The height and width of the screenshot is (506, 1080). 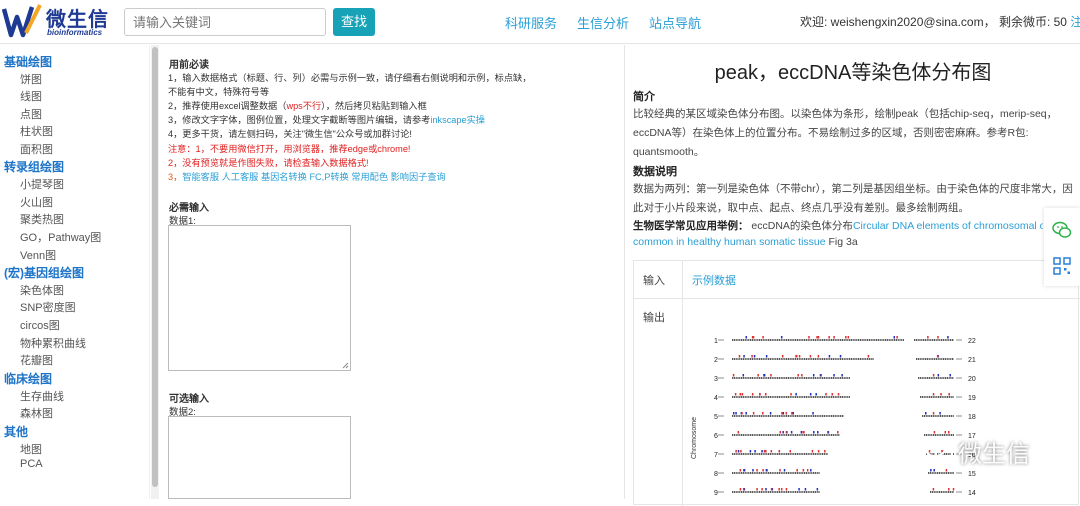 I want to click on tick-label-right-22: 22, so click(x=972, y=341).